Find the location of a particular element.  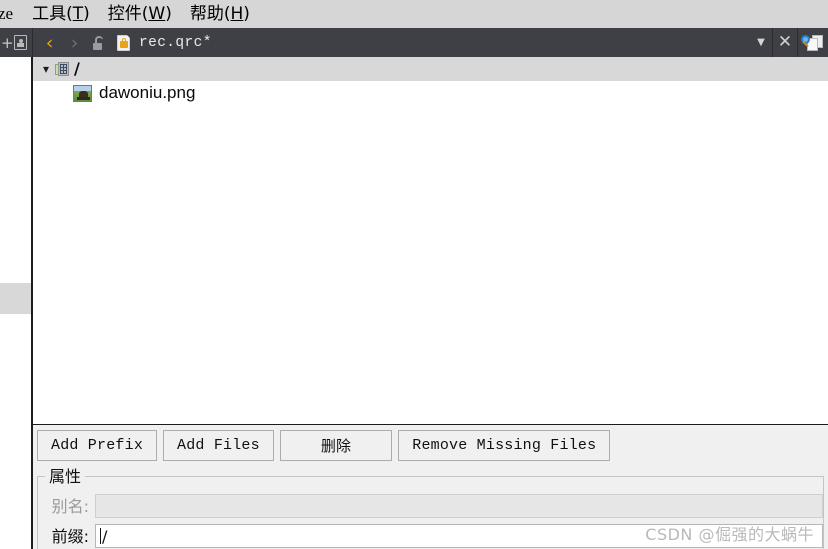

file-corner is located at coordinates (129, 37).